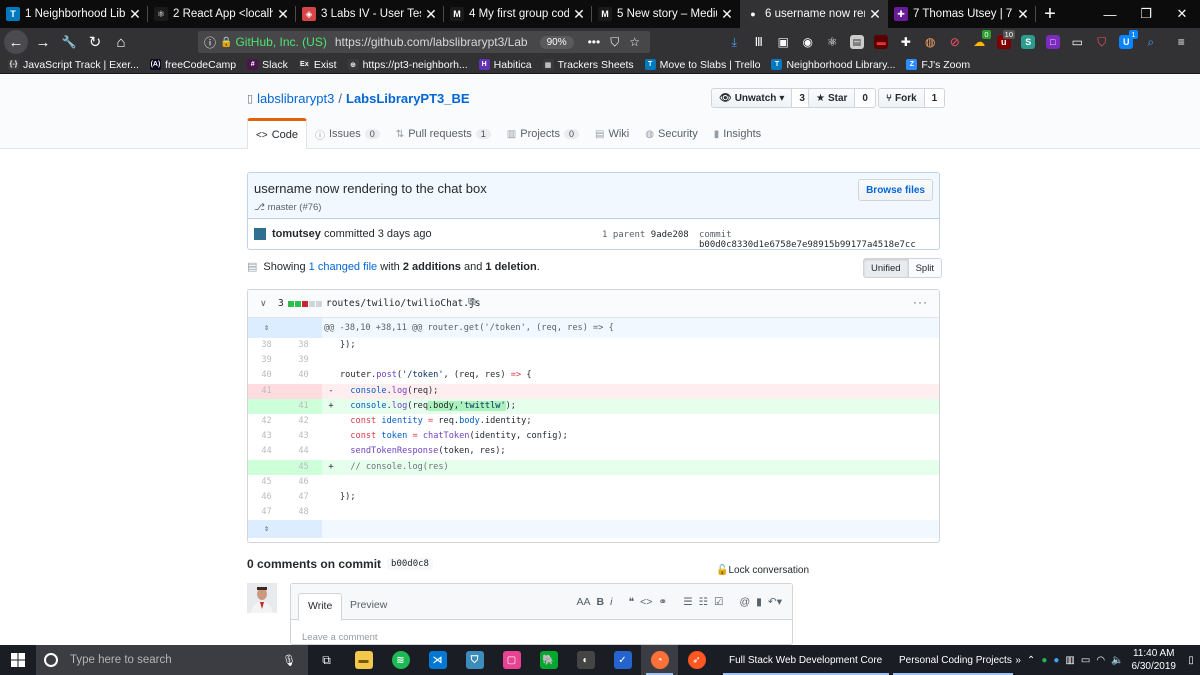 Image resolution: width=1200 pixels, height=675 pixels. Describe the element at coordinates (303, 421) in the screenshot. I see `line-number-new: 42` at that location.